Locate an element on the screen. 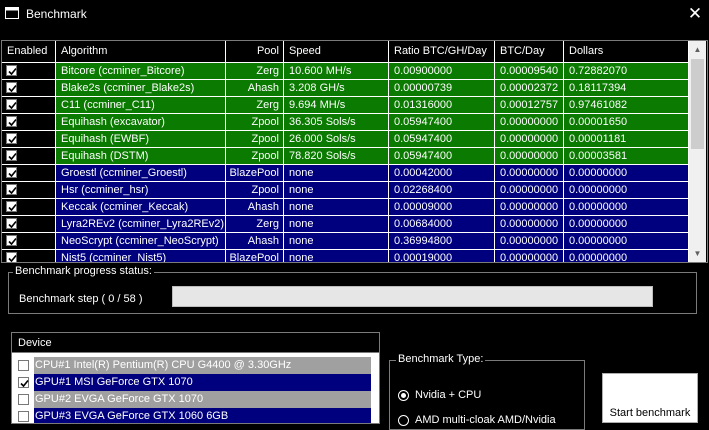 Image resolution: width=709 pixels, height=430 pixels. cell-ratio: 0.00009000 is located at coordinates (442, 207).